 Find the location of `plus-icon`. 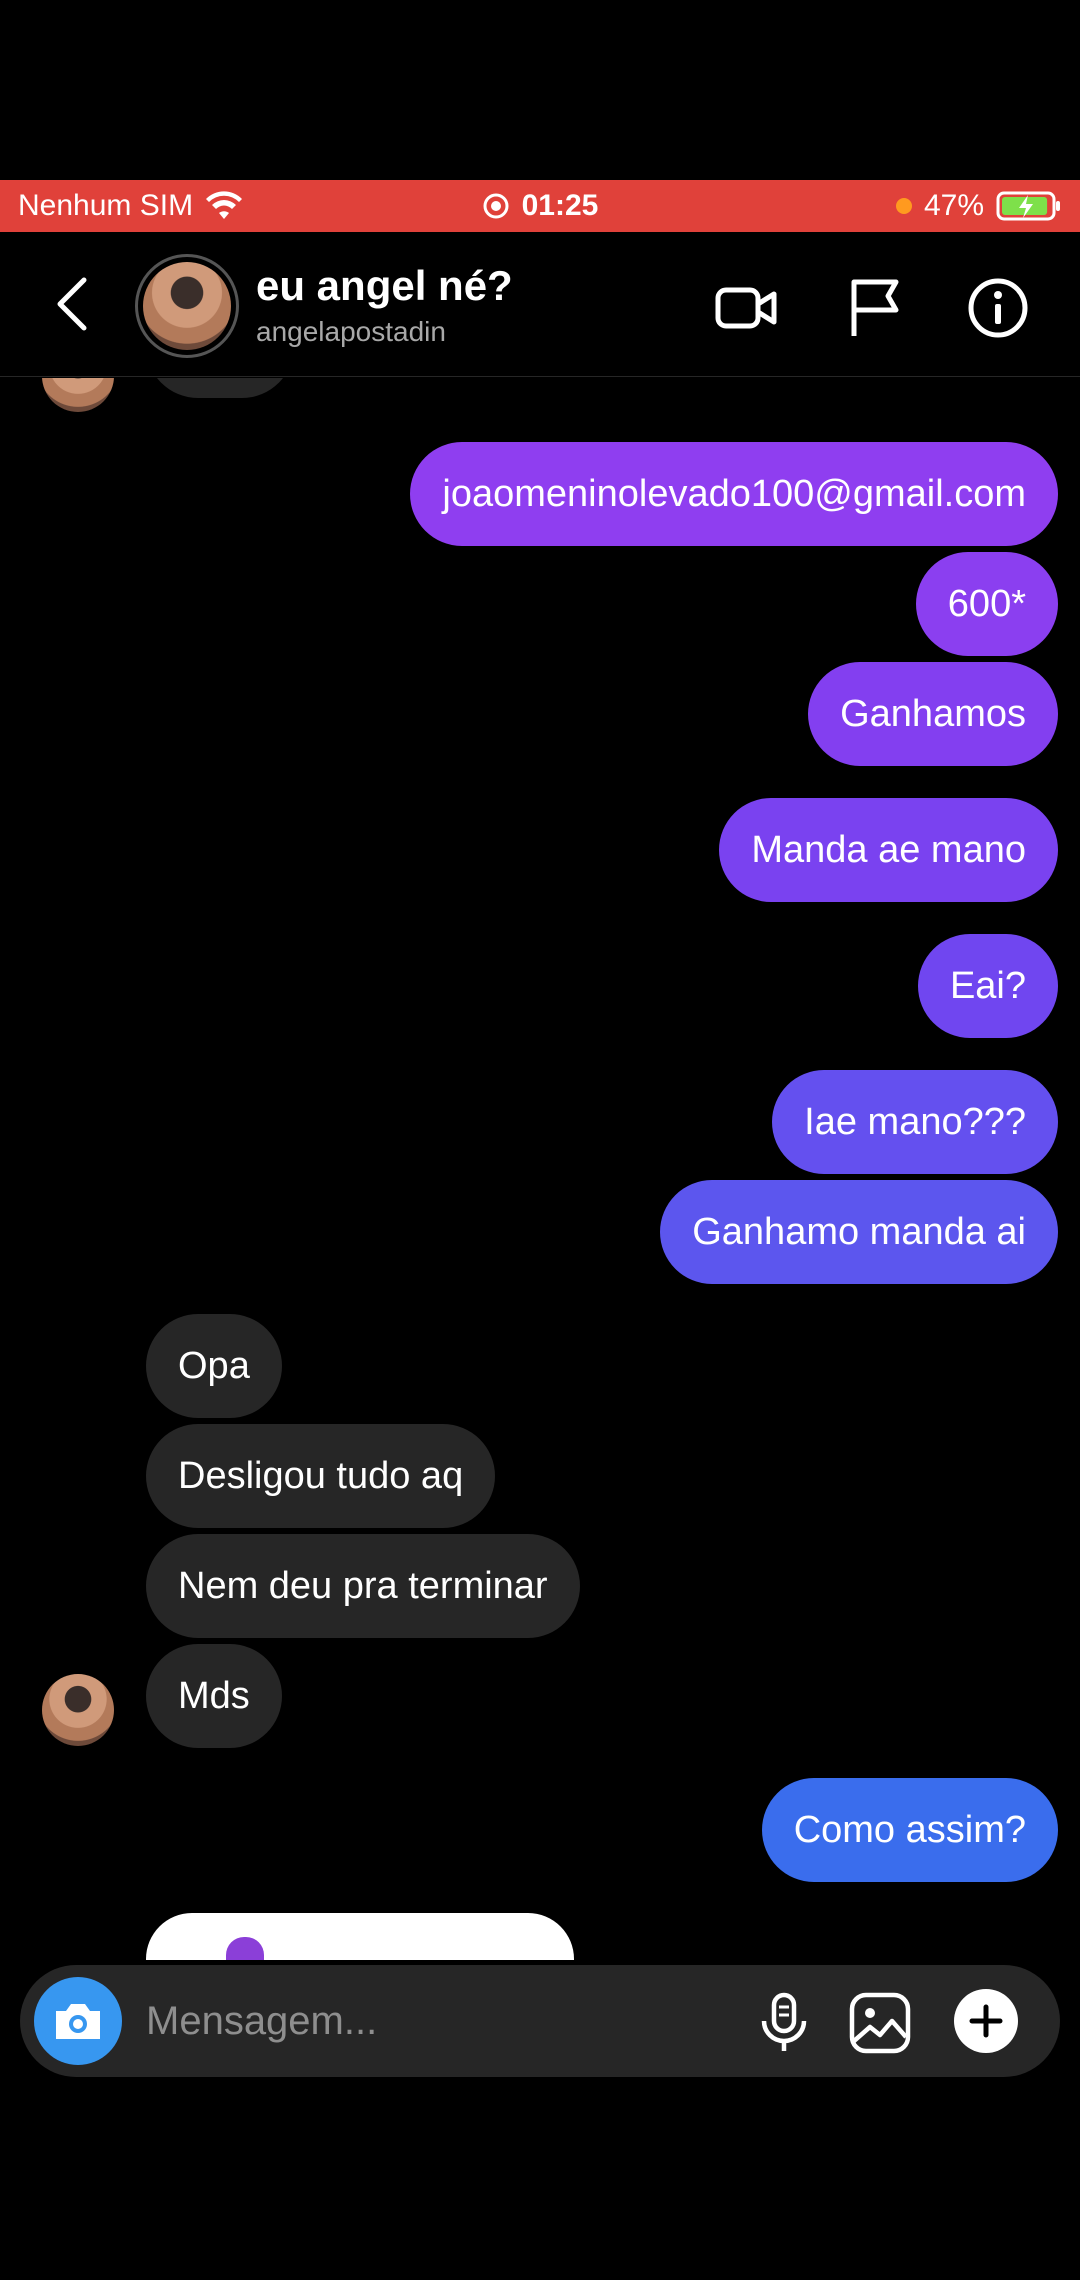

plus-icon is located at coordinates (986, 2021).